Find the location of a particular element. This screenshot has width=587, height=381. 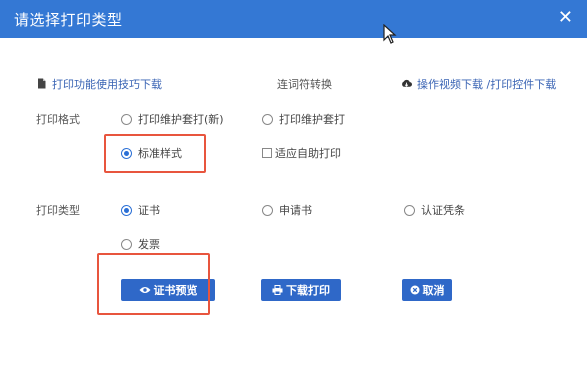

radio-print-maintain: 打印维护套打 is located at coordinates (303, 119).